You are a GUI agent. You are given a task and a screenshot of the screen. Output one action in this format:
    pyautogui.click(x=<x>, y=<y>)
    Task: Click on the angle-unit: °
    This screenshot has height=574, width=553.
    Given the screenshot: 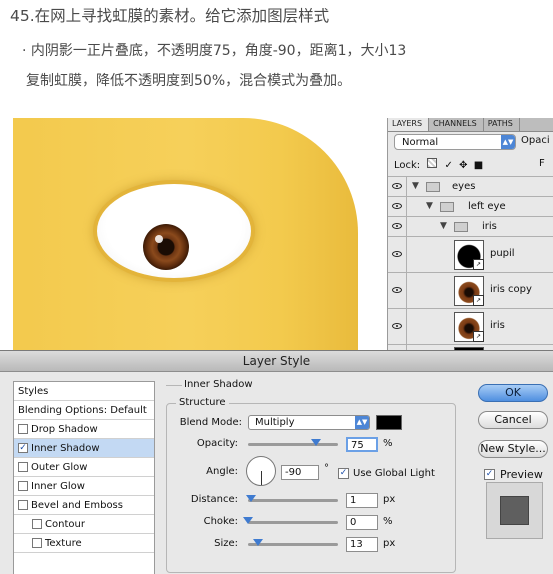 What is the action you would take?
    pyautogui.click(x=326, y=468)
    